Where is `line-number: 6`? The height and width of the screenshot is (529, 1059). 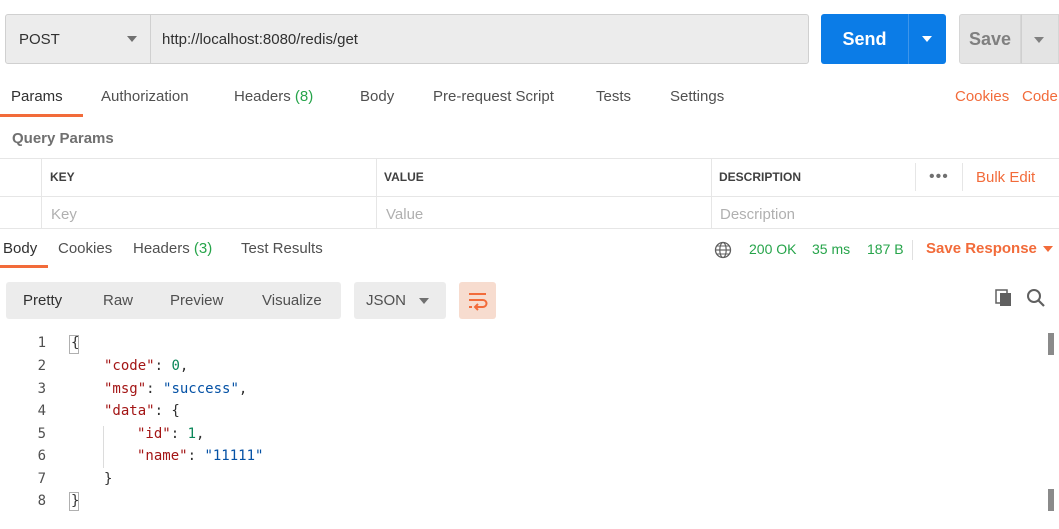
line-number: 6 is located at coordinates (41, 456).